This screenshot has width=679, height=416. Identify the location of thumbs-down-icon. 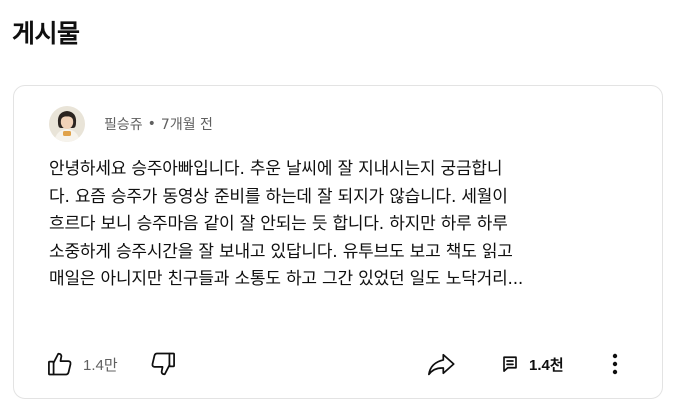
(163, 364).